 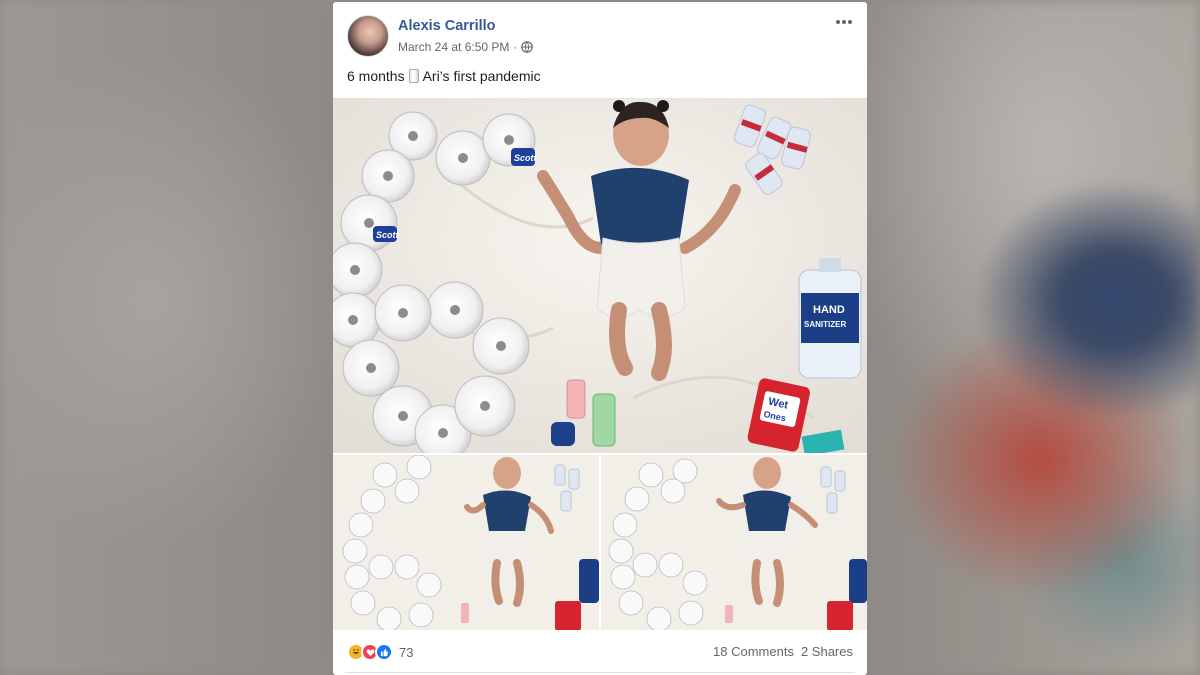 What do you see at coordinates (406, 652) in the screenshot?
I see `reaction-count: 73` at bounding box center [406, 652].